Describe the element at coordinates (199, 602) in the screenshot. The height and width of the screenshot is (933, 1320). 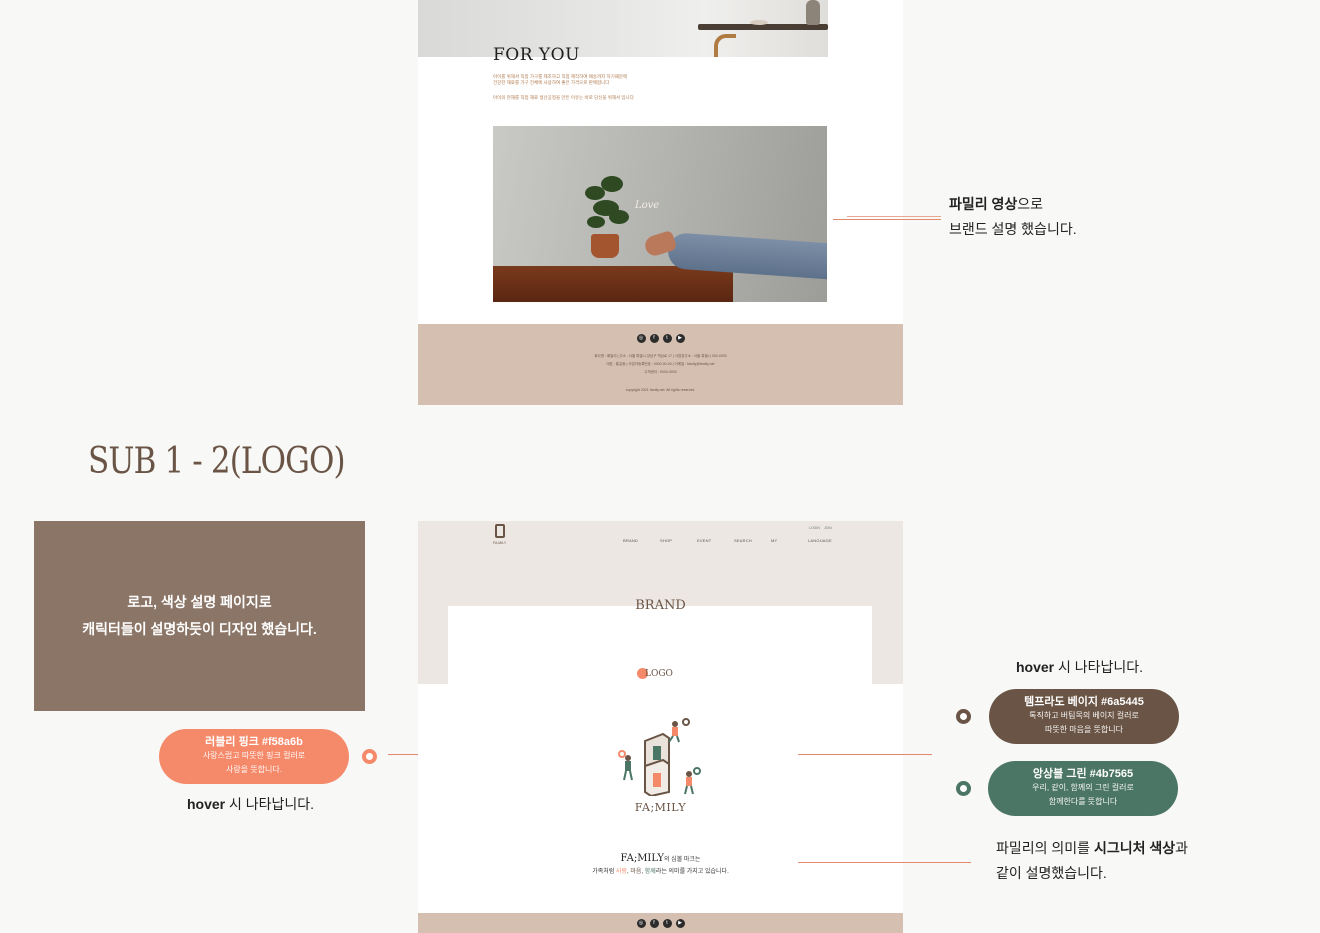
I see `description-line: 로고, 색상 설명 페이지로` at that location.